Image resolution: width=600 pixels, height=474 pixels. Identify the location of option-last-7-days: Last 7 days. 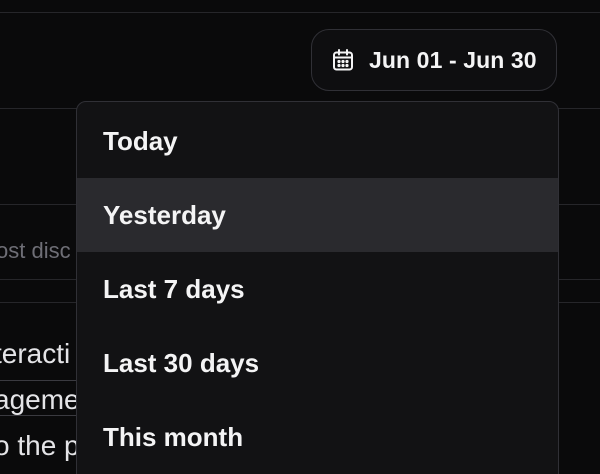
(317, 289).